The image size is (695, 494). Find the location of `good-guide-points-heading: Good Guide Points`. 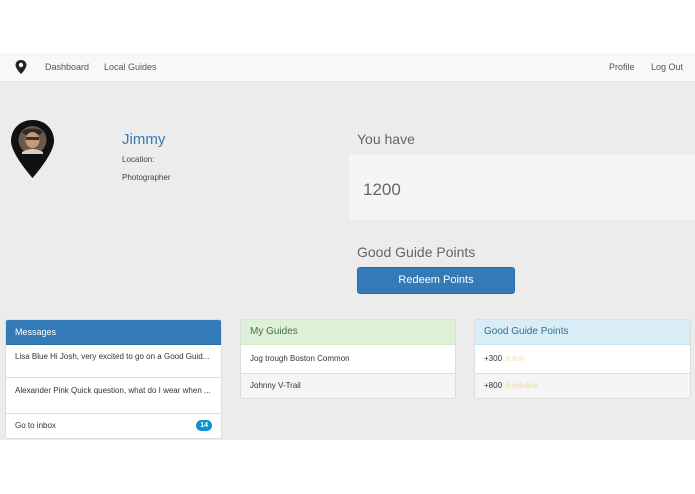

good-guide-points-heading: Good Guide Points is located at coordinates (416, 252).